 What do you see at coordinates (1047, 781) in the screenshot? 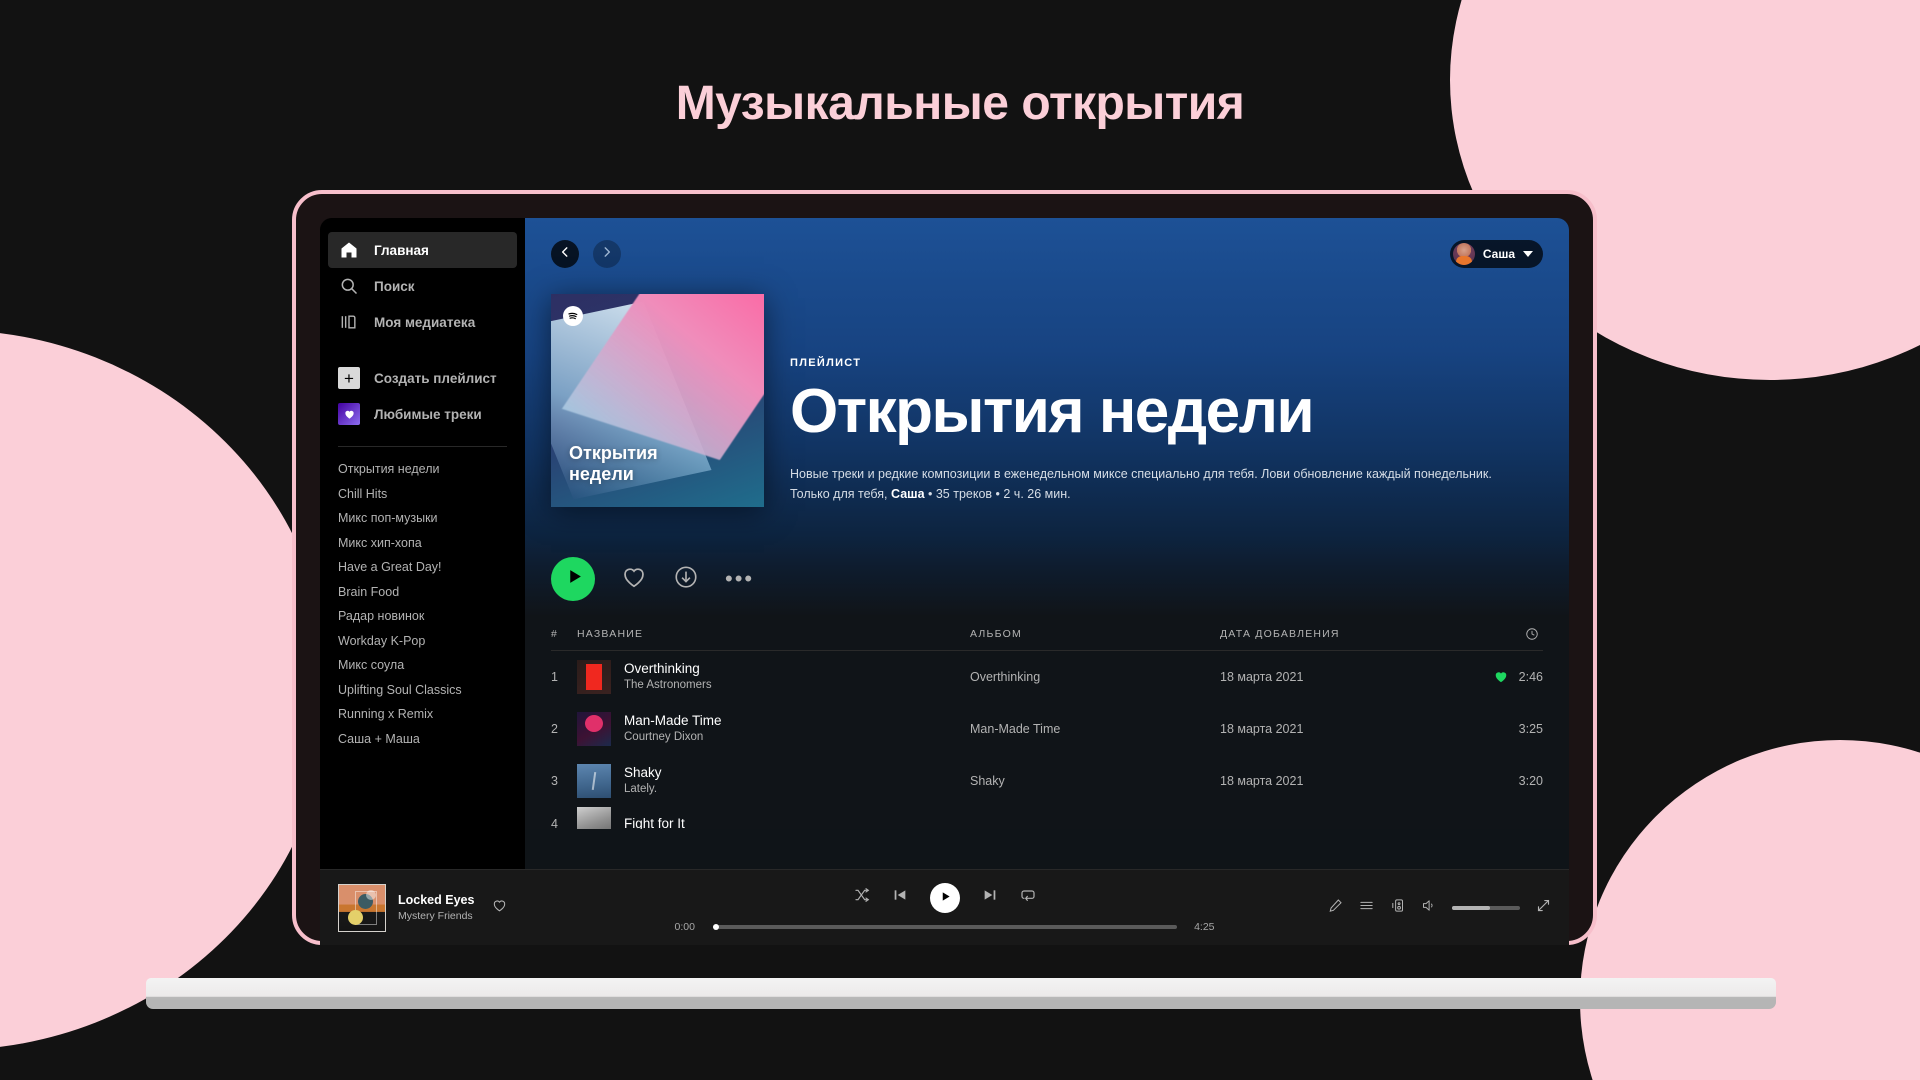
I see `table-row: 3 Shaky Lately. Shaky 18 марта 2021 3:20` at bounding box center [1047, 781].